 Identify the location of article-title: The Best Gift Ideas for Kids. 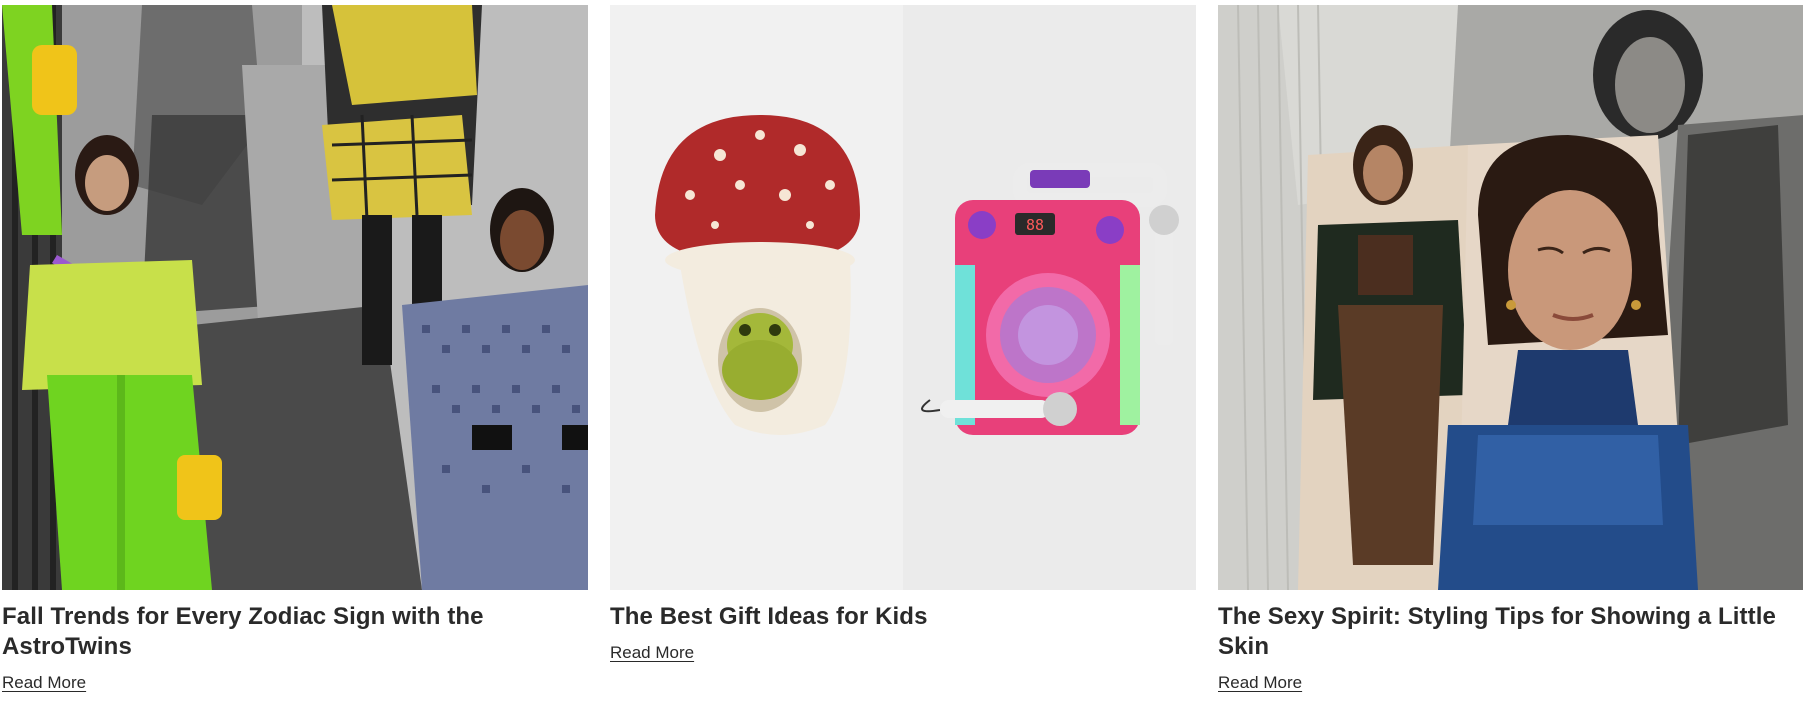
(903, 617).